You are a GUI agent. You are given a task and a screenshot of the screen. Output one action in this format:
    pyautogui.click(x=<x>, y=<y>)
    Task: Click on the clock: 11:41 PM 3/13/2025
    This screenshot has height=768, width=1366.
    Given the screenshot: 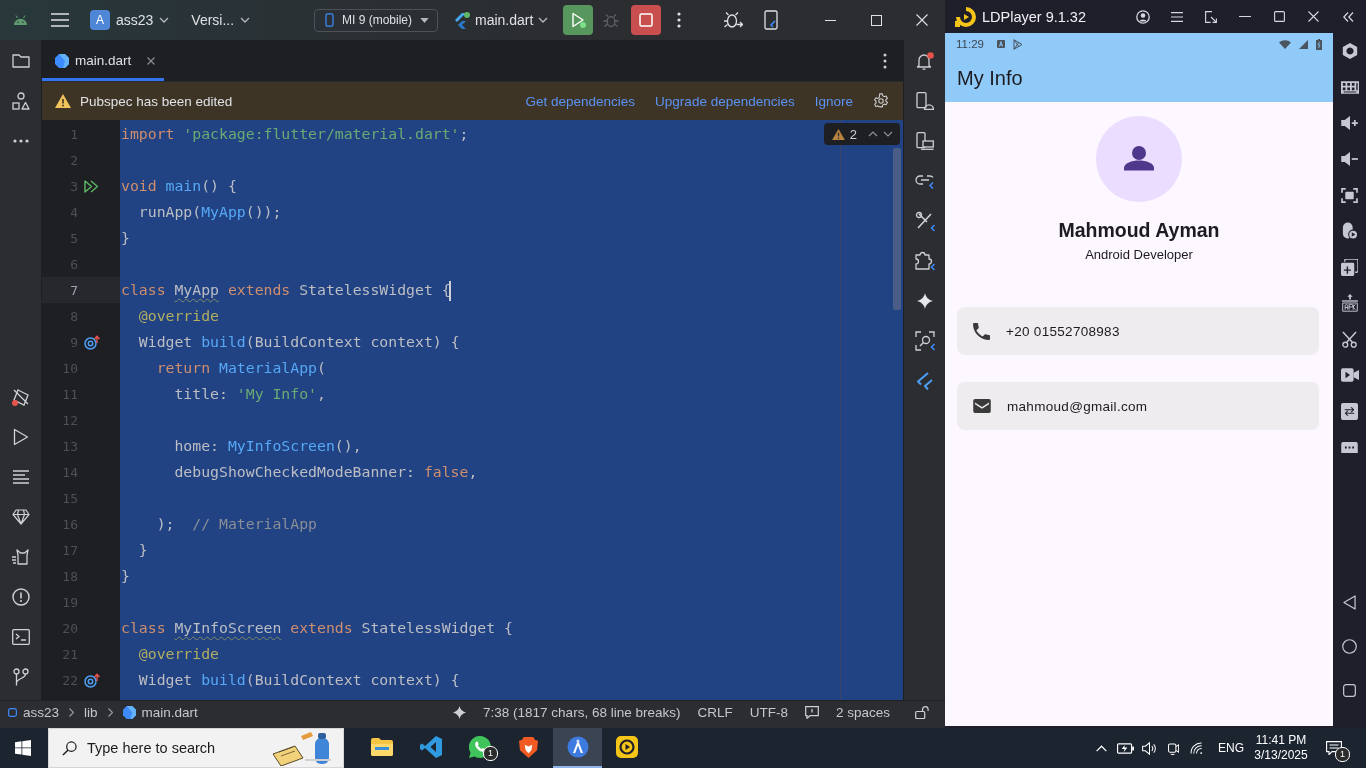 What is the action you would take?
    pyautogui.click(x=1281, y=748)
    